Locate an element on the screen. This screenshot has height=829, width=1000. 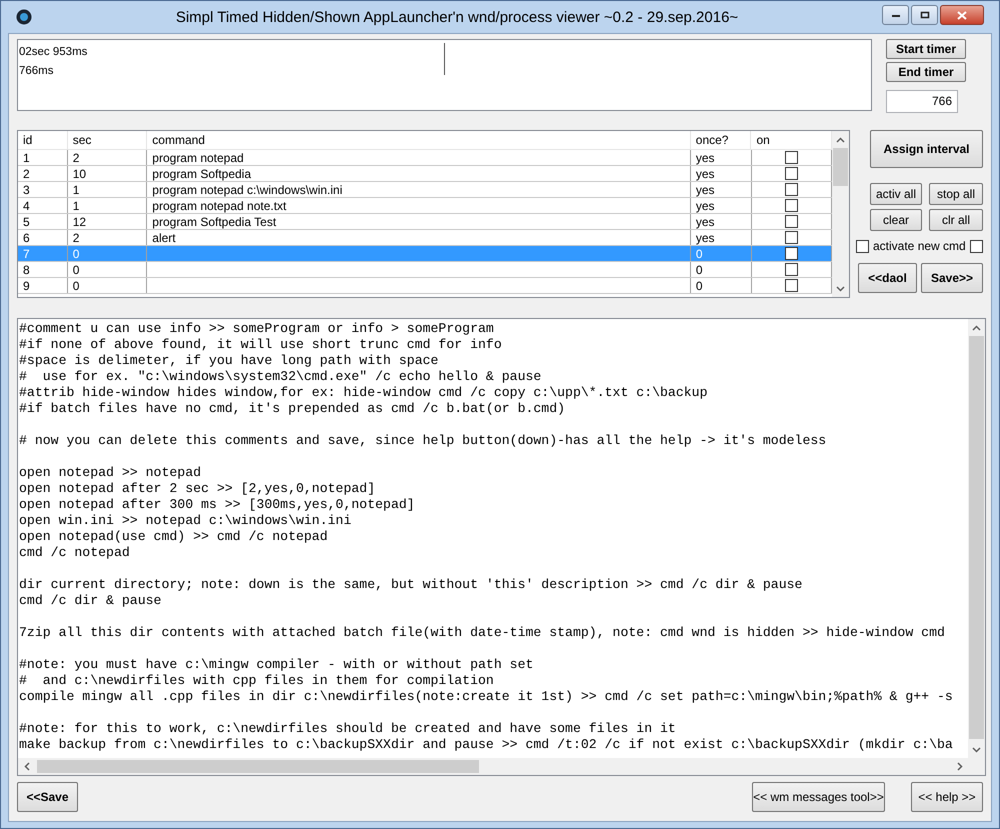
code-line: #if batch files have no cmd, it's prepended as cmd /c b.bat(or b.cmd) is located at coordinates (292, 408).